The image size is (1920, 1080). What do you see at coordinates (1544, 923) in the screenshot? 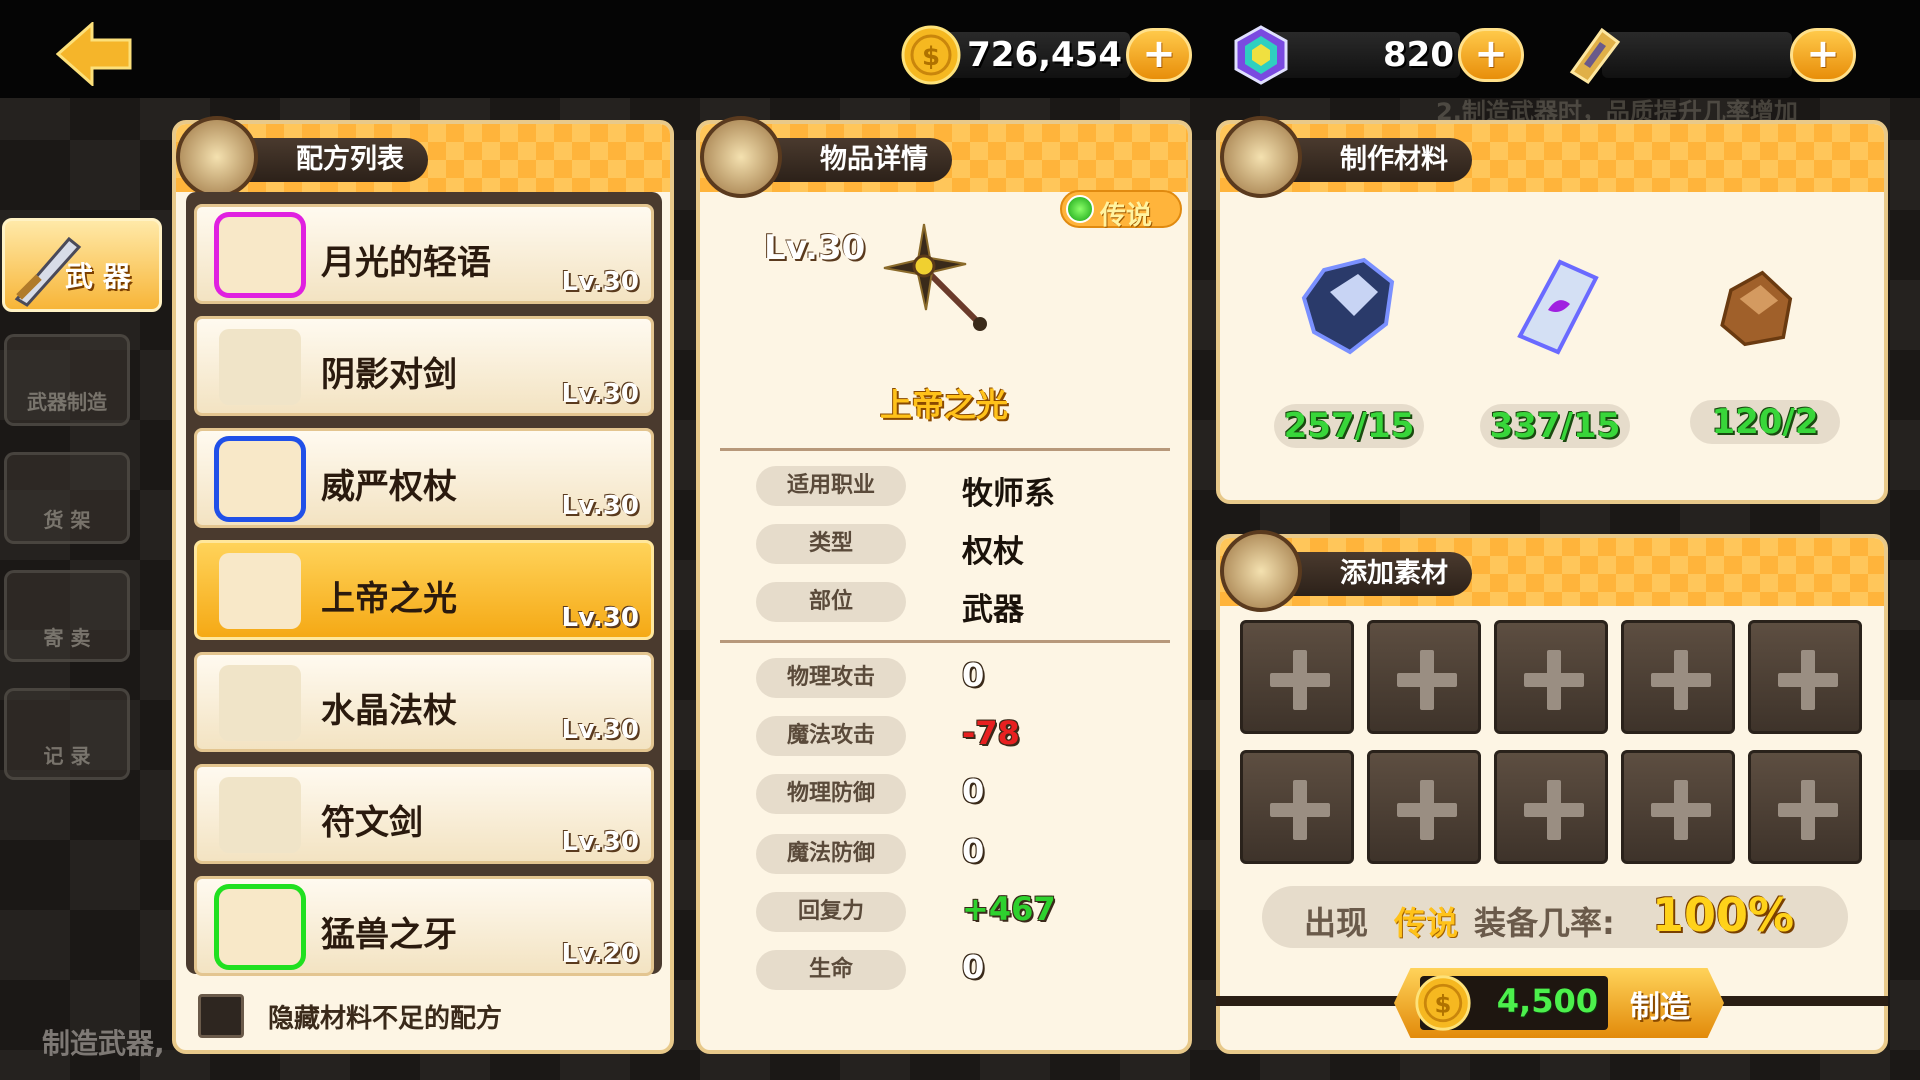
I see `chance-label: 装备几率:` at bounding box center [1544, 923].